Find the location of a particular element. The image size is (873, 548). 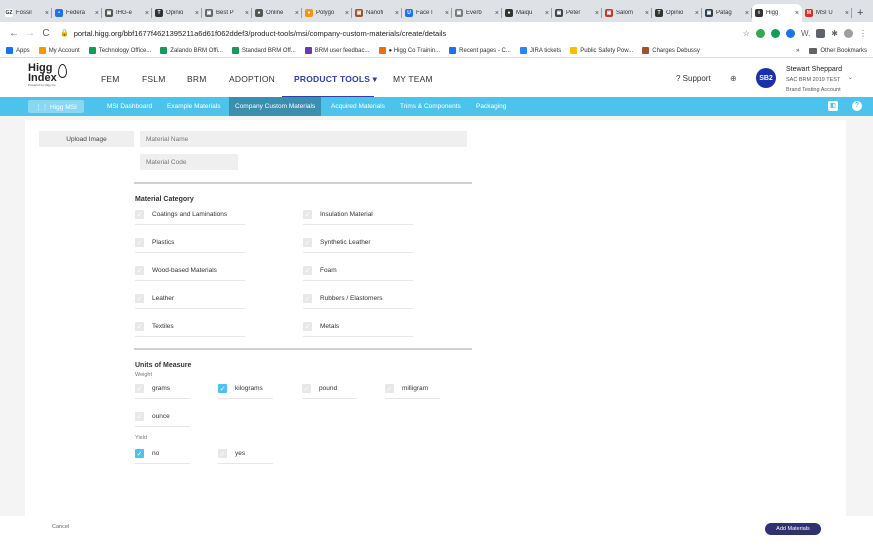

subnav-company-custom-materials: Company Custom Materials is located at coordinates (275, 106).